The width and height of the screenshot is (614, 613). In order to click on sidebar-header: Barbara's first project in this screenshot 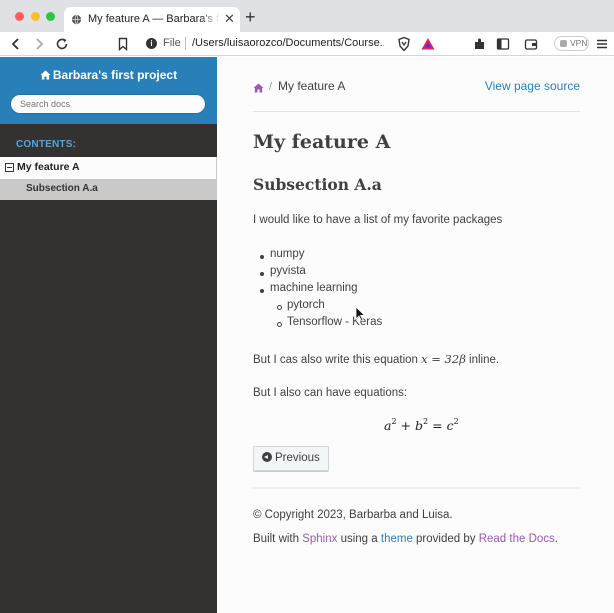, I will do `click(108, 90)`.